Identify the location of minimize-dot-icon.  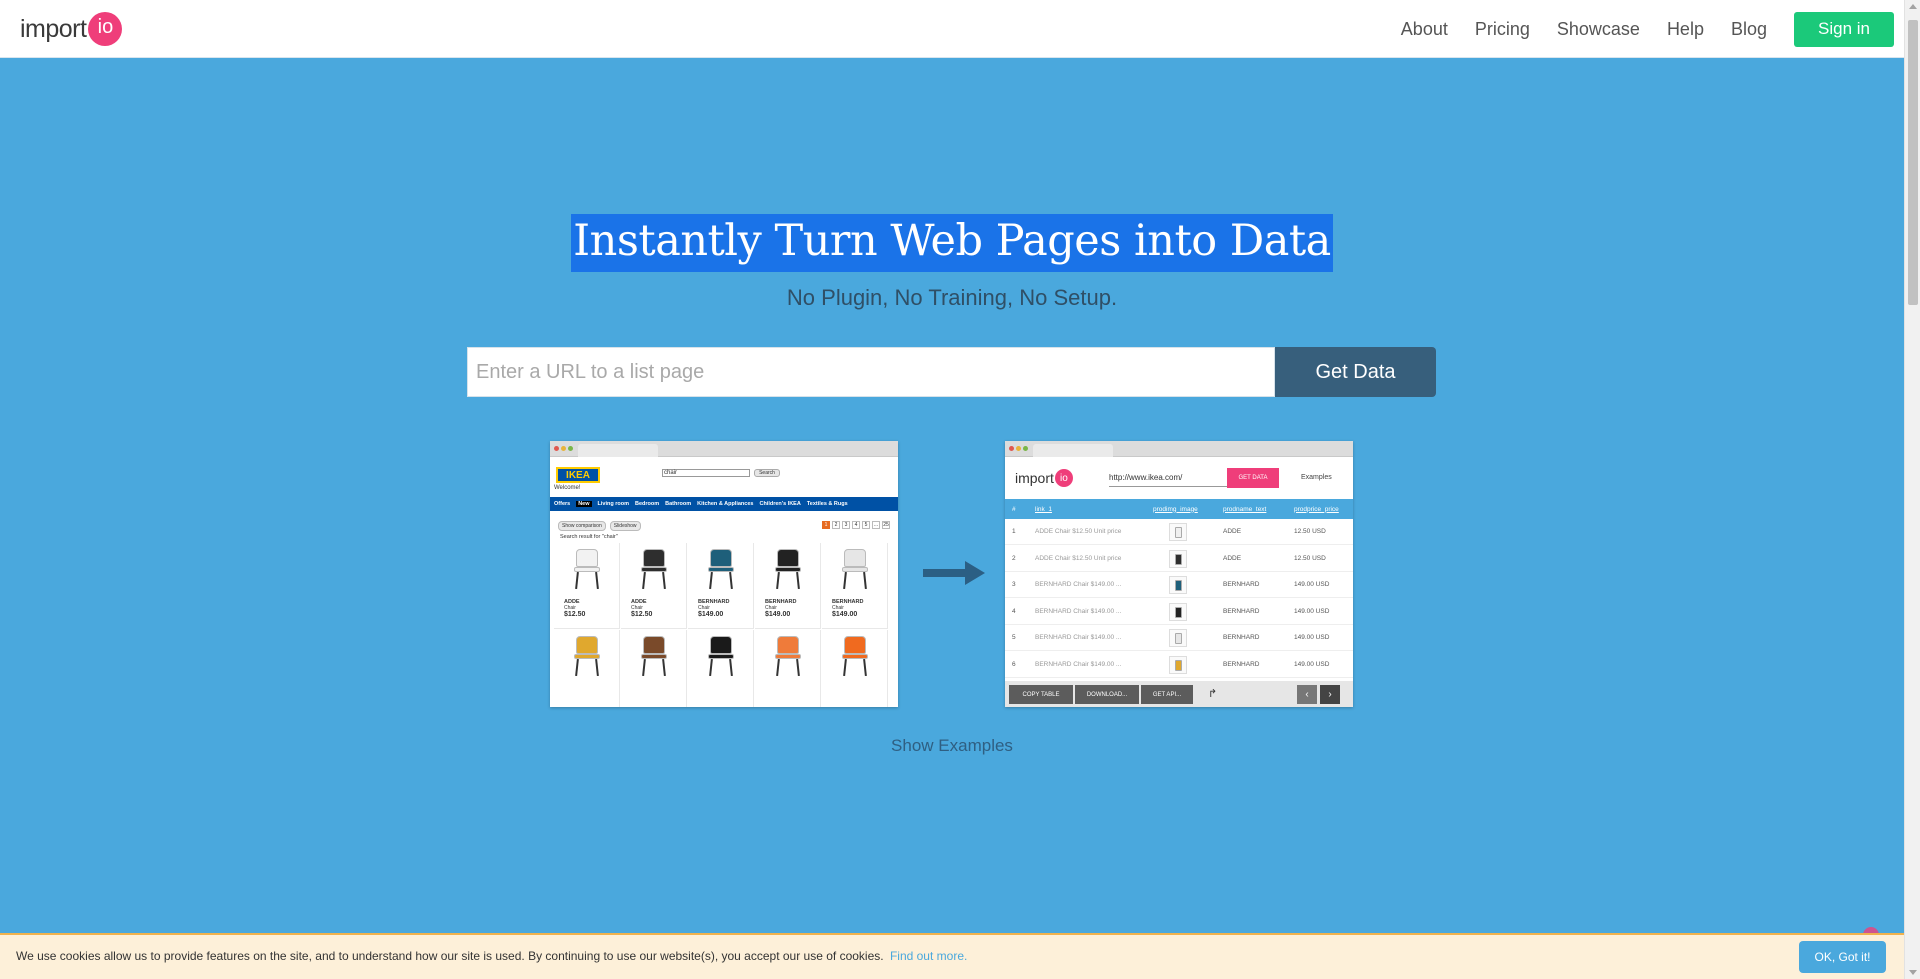
(1018, 448).